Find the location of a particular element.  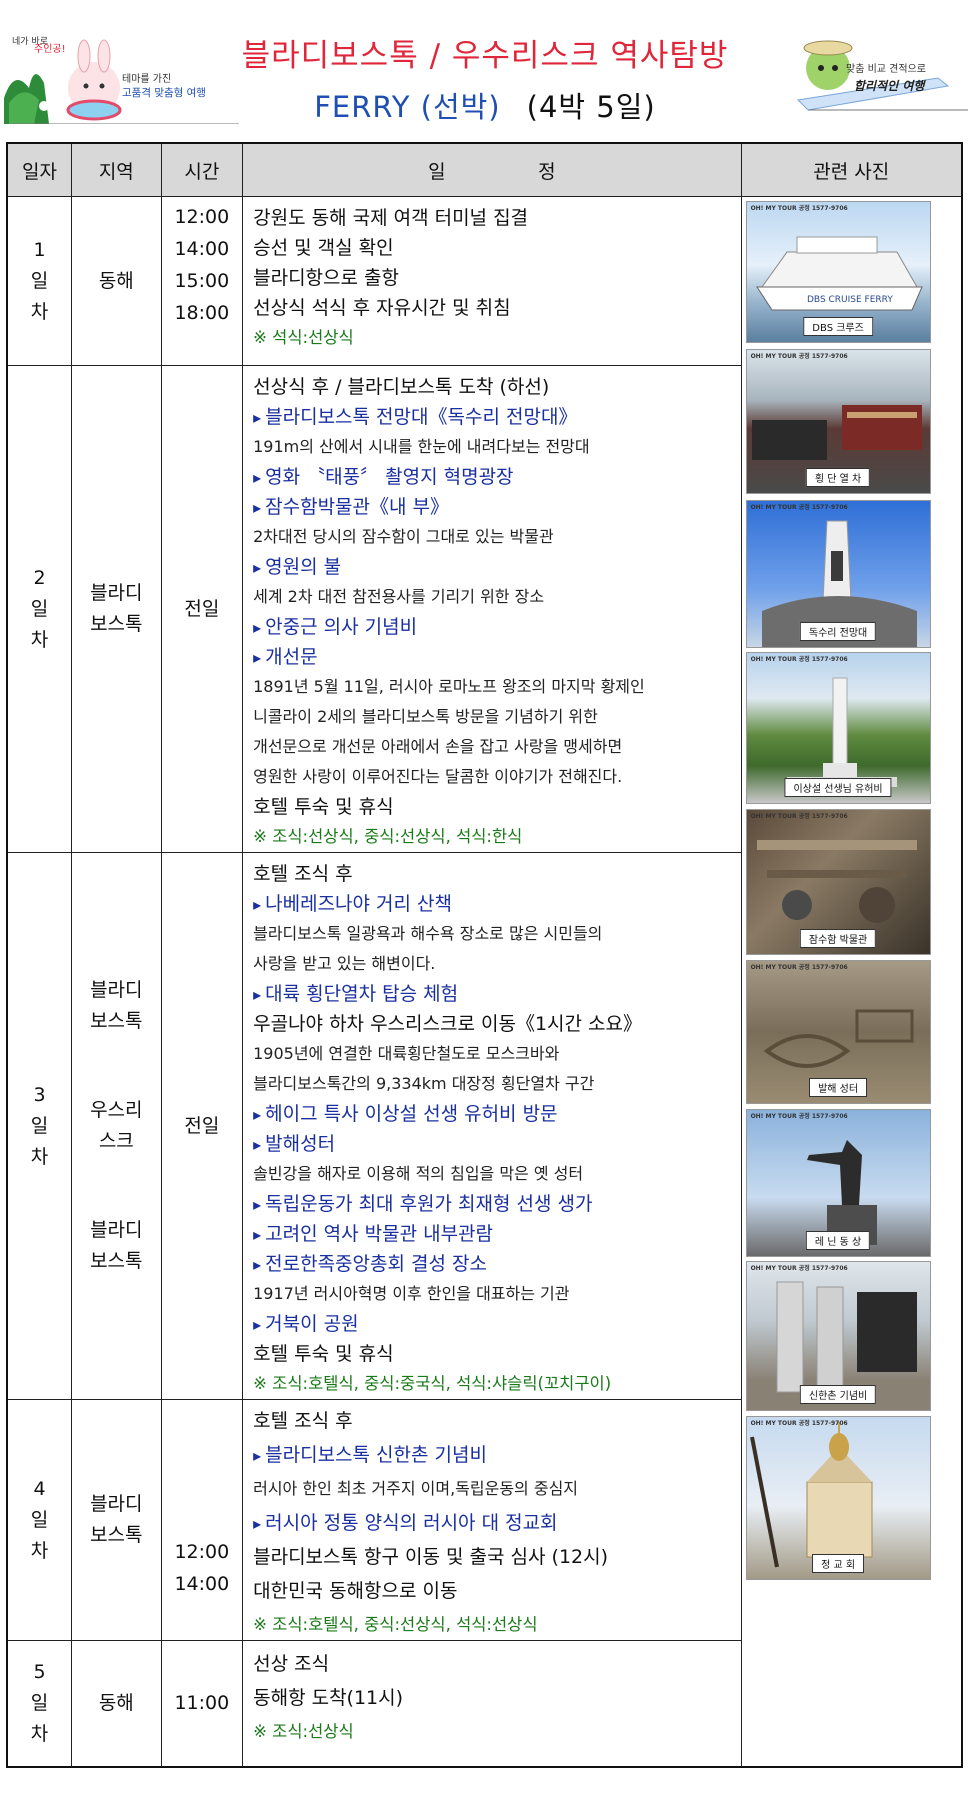

schedule-line: 승선 및 객실 확인 is located at coordinates (323, 248).